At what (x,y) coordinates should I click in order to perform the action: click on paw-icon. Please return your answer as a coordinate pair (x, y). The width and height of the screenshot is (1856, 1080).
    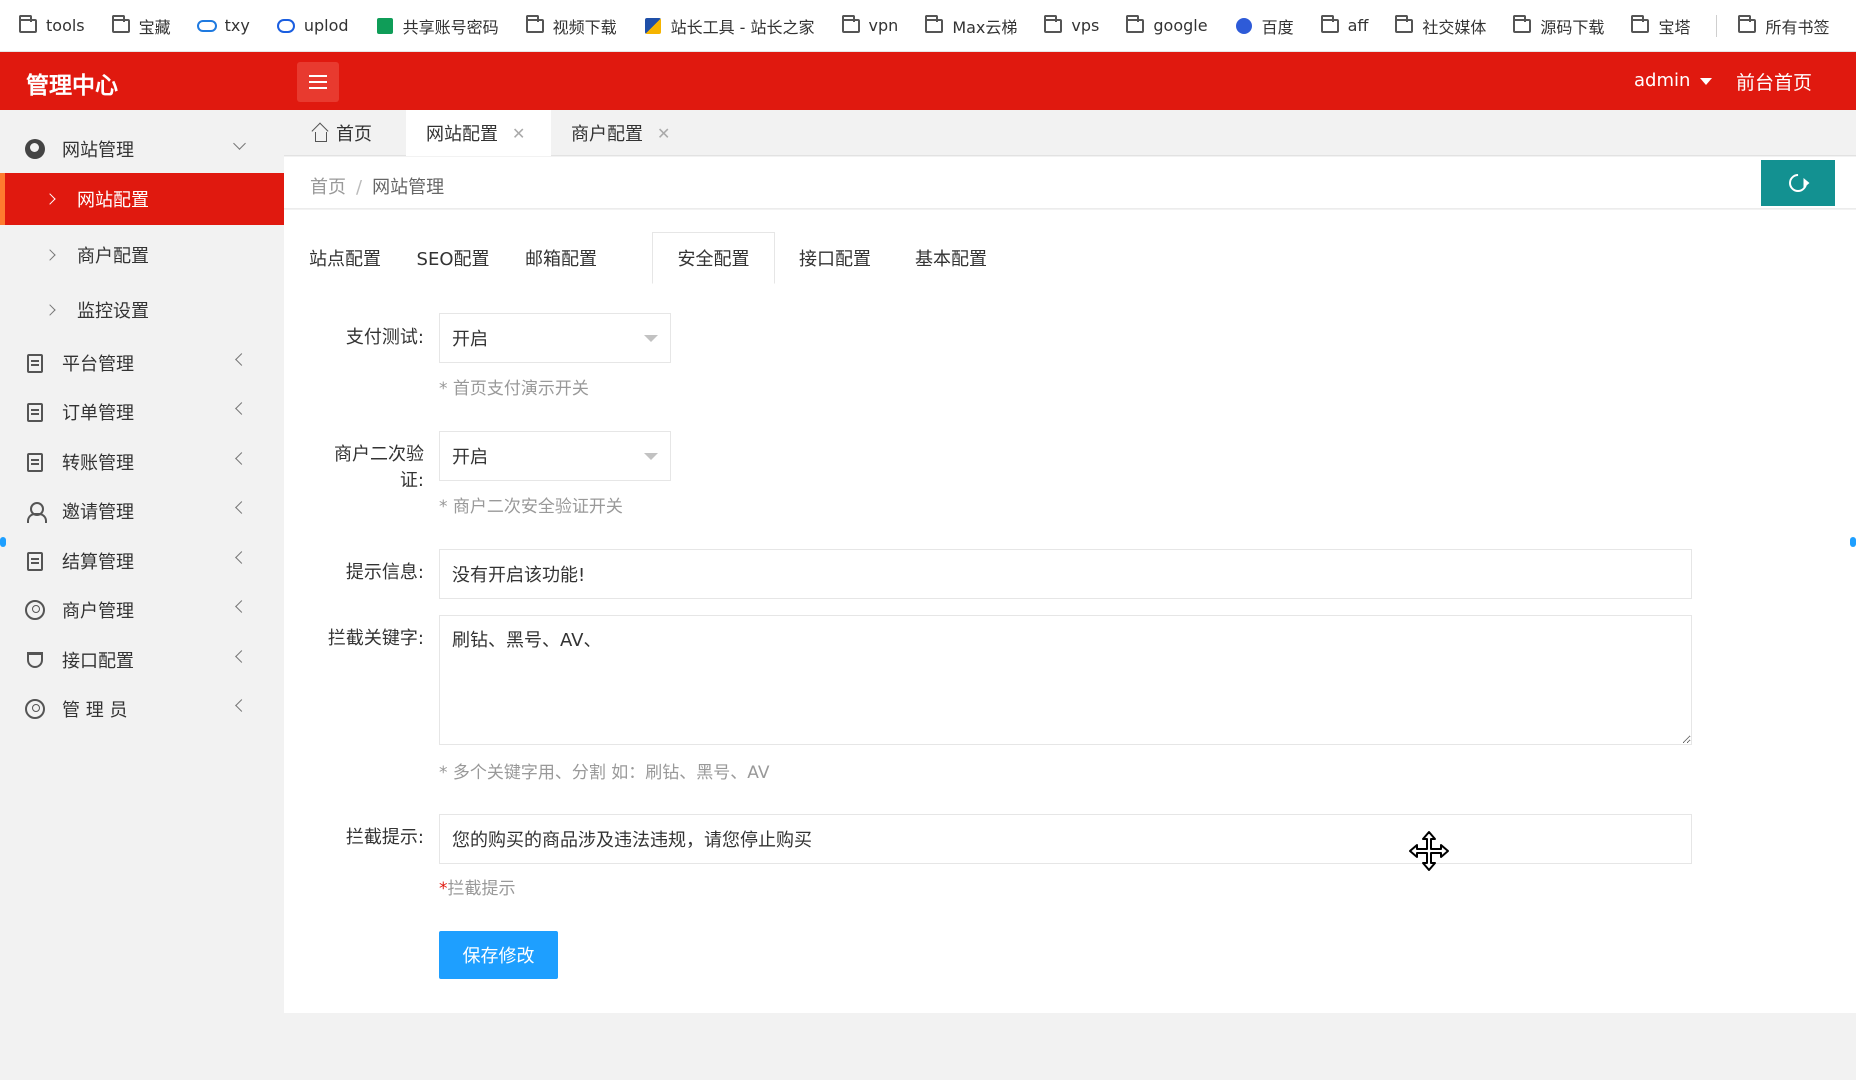
    Looking at the image, I should click on (1244, 26).